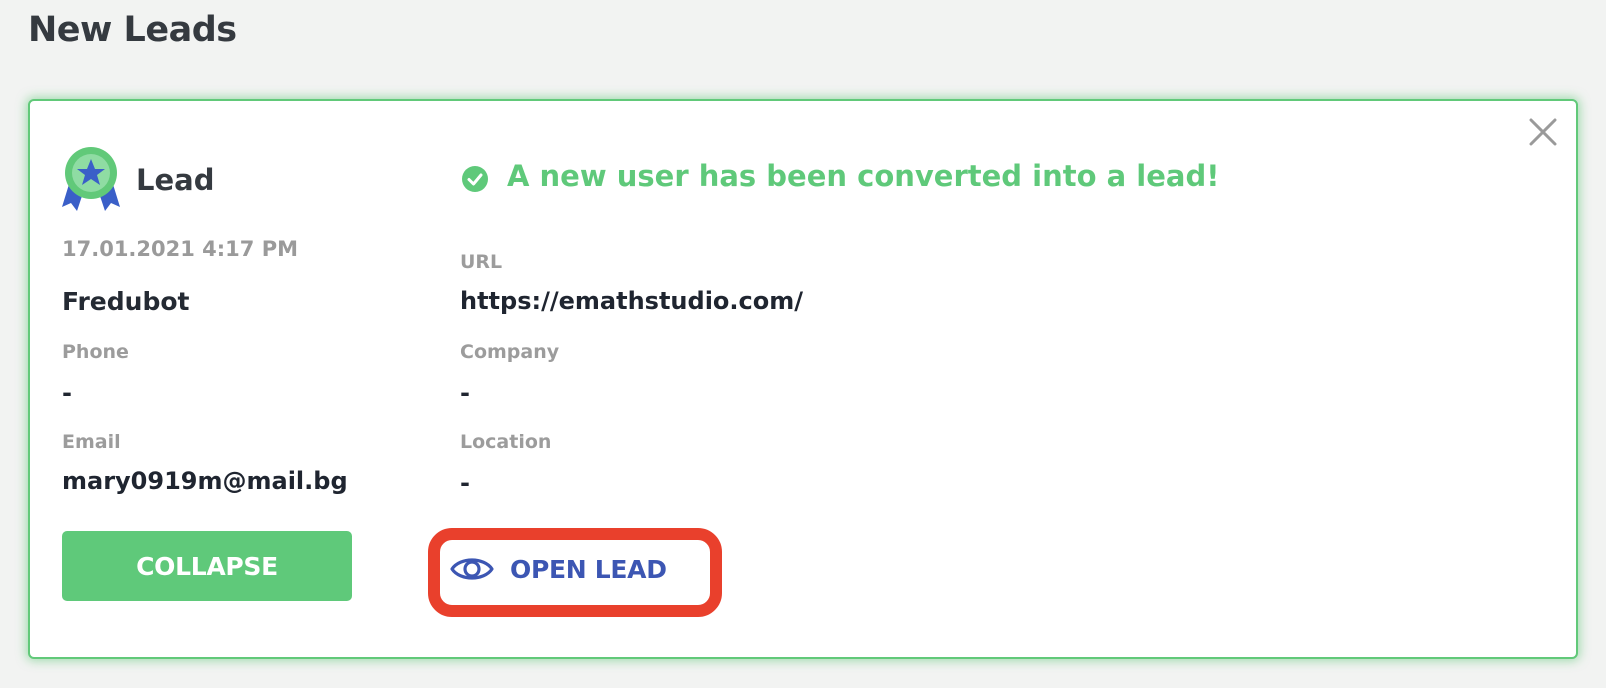 The height and width of the screenshot is (688, 1606). What do you see at coordinates (1543, 132) in the screenshot?
I see `close-icon` at bounding box center [1543, 132].